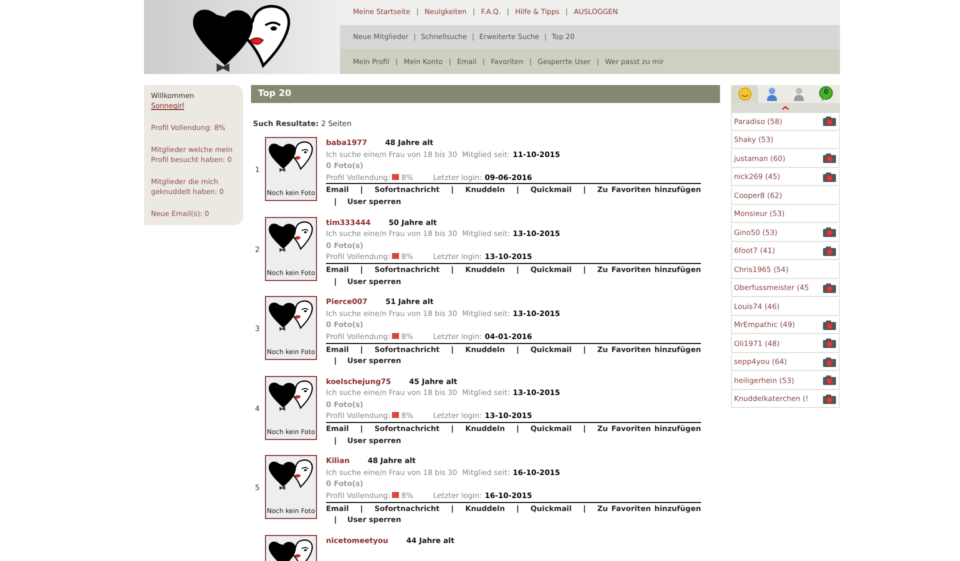  I want to click on speech-bubble-icon, so click(826, 94).